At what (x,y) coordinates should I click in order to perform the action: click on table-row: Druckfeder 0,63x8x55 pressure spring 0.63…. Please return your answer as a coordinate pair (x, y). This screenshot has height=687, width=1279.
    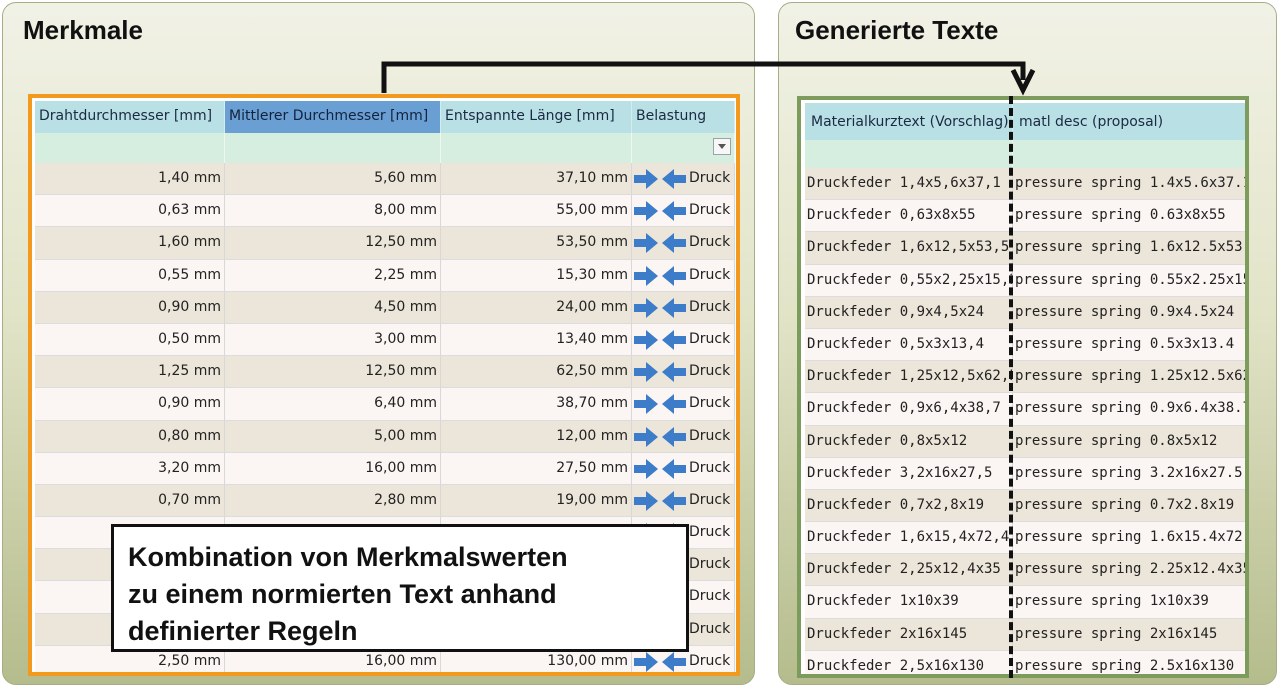
    Looking at the image, I should click on (1025, 216).